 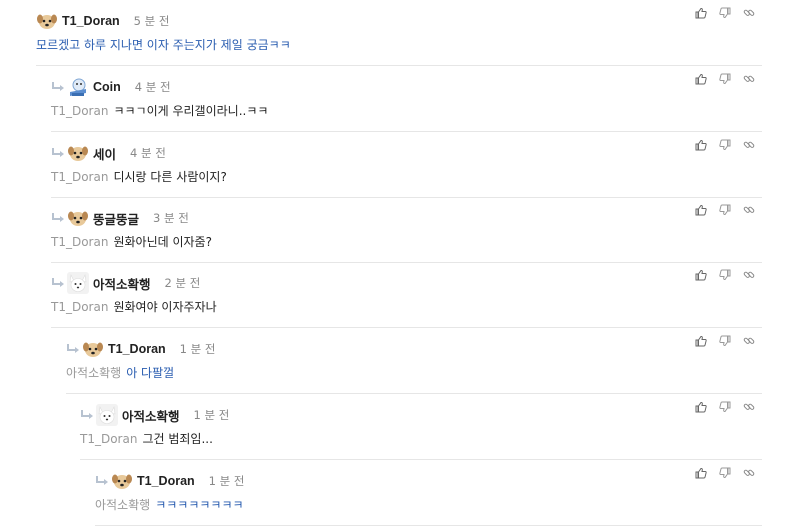 I want to click on comment-header: 뚱글뚱글 3 분 전, so click(x=120, y=218).